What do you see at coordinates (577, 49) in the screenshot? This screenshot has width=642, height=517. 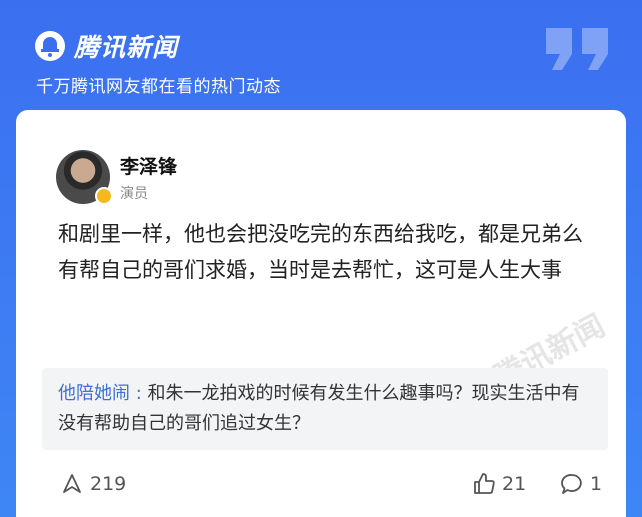 I see `quote-mark-icon` at bounding box center [577, 49].